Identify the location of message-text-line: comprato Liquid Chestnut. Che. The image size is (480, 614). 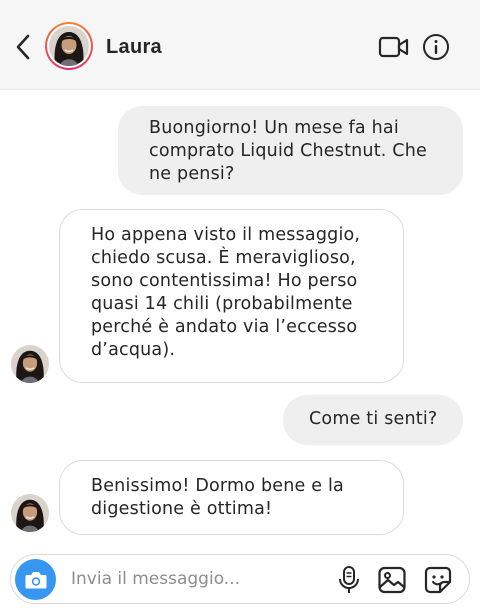
(288, 151).